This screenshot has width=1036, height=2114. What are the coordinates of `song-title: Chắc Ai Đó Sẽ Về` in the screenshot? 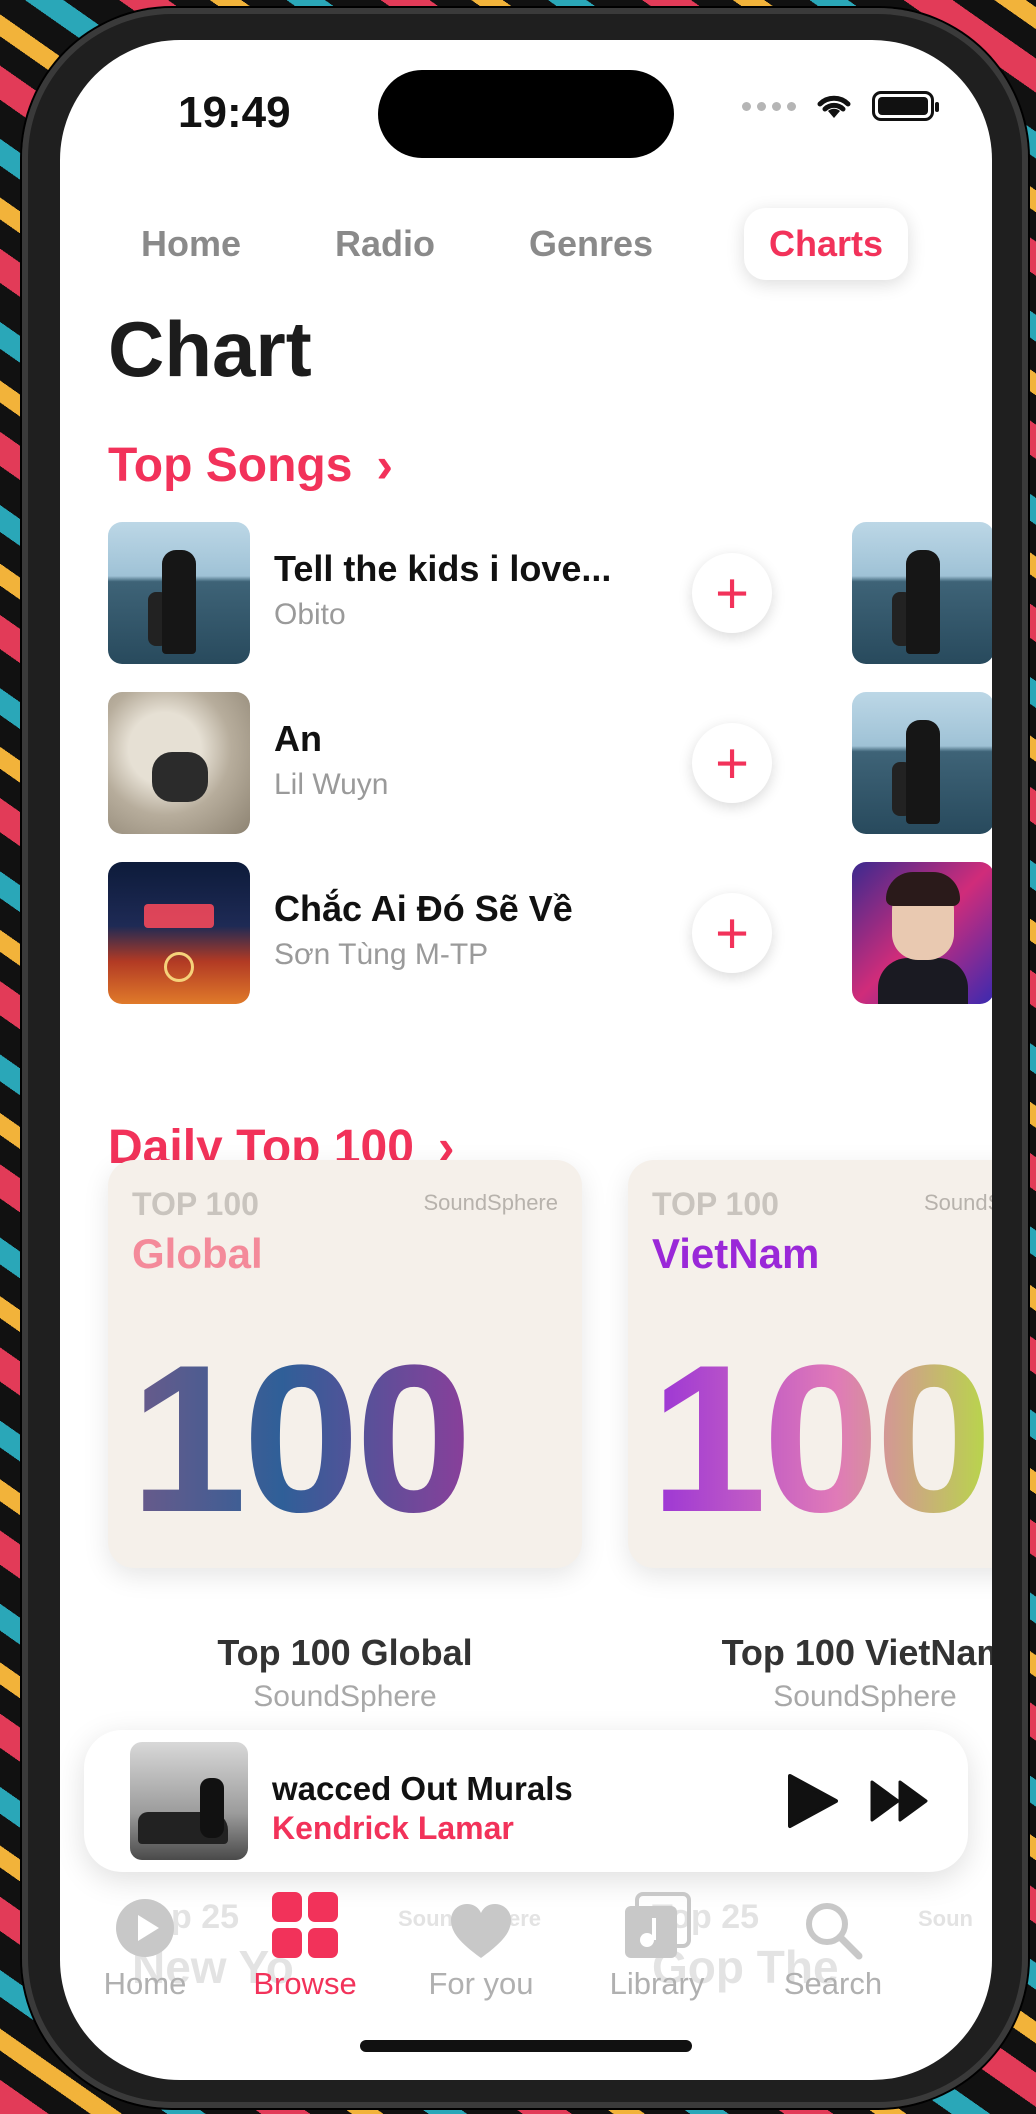 It's located at (423, 908).